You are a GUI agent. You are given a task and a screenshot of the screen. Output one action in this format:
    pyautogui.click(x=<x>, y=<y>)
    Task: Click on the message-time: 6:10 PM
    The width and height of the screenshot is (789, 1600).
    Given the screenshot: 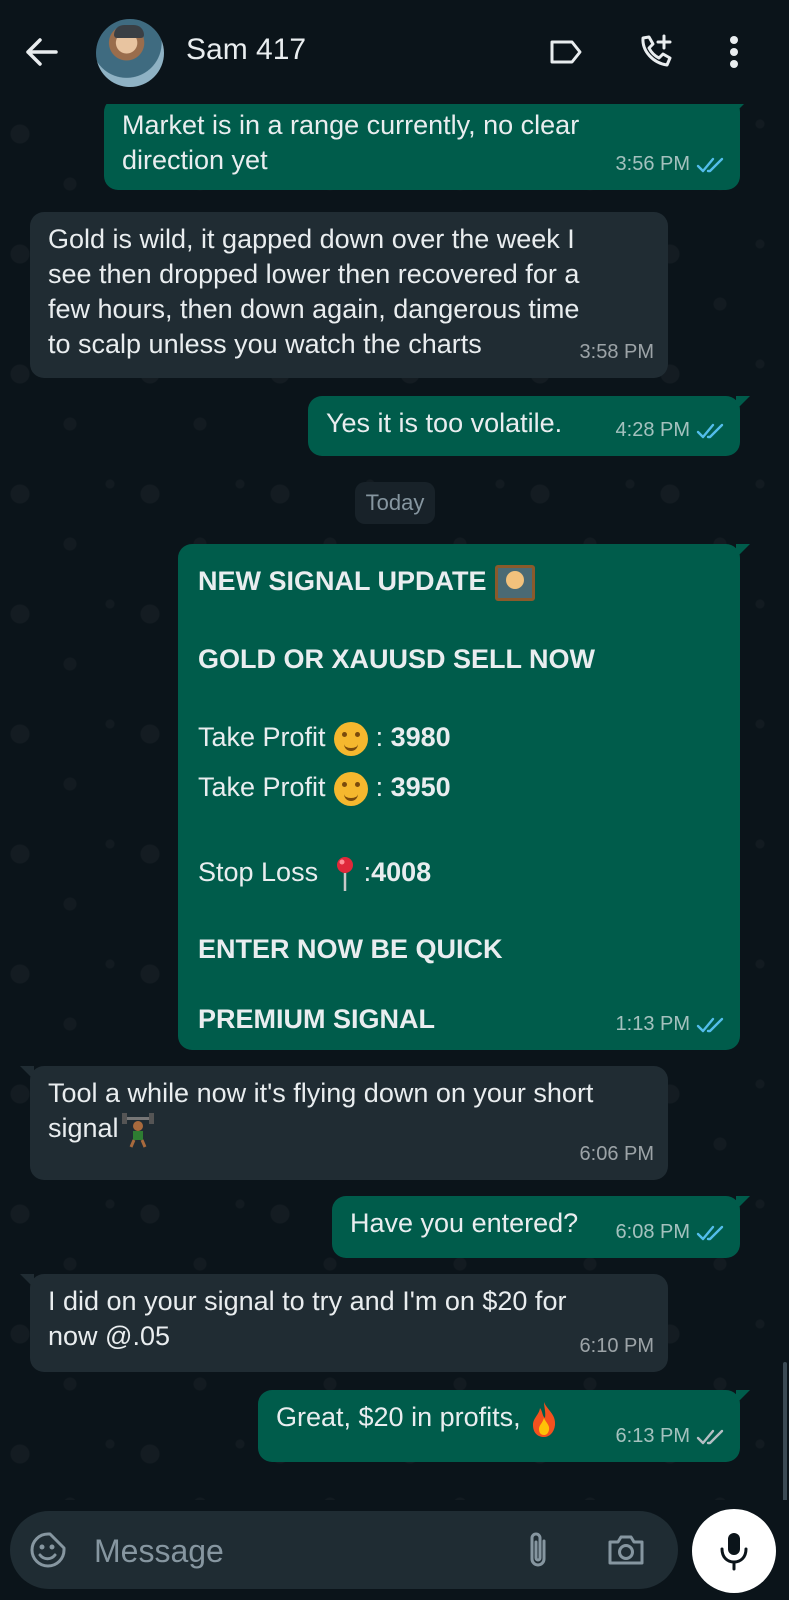 What is the action you would take?
    pyautogui.click(x=616, y=1346)
    